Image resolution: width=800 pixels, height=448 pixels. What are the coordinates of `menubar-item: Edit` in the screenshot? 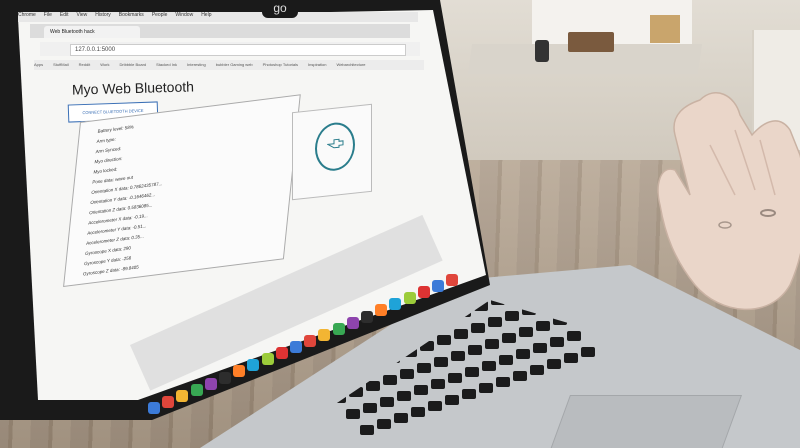 It's located at (64, 15).